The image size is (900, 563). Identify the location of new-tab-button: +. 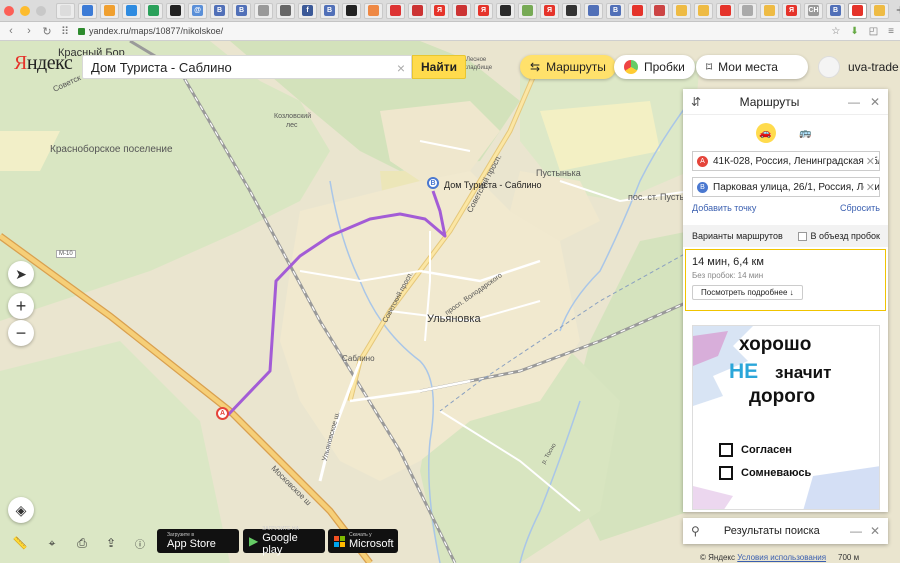
(898, 10).